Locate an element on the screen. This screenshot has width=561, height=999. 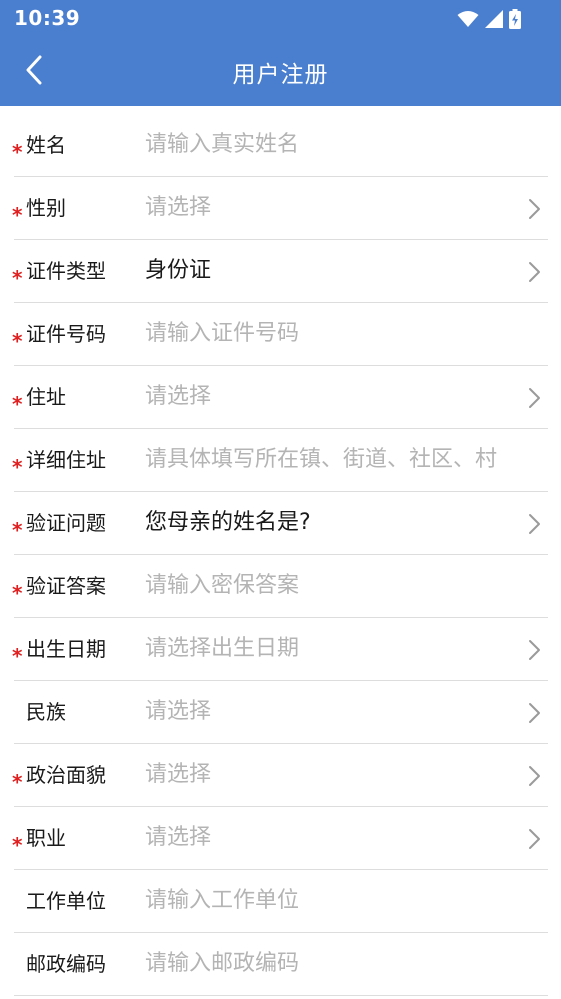
form-row-address: * 住址 请选择 is located at coordinates (280, 397).